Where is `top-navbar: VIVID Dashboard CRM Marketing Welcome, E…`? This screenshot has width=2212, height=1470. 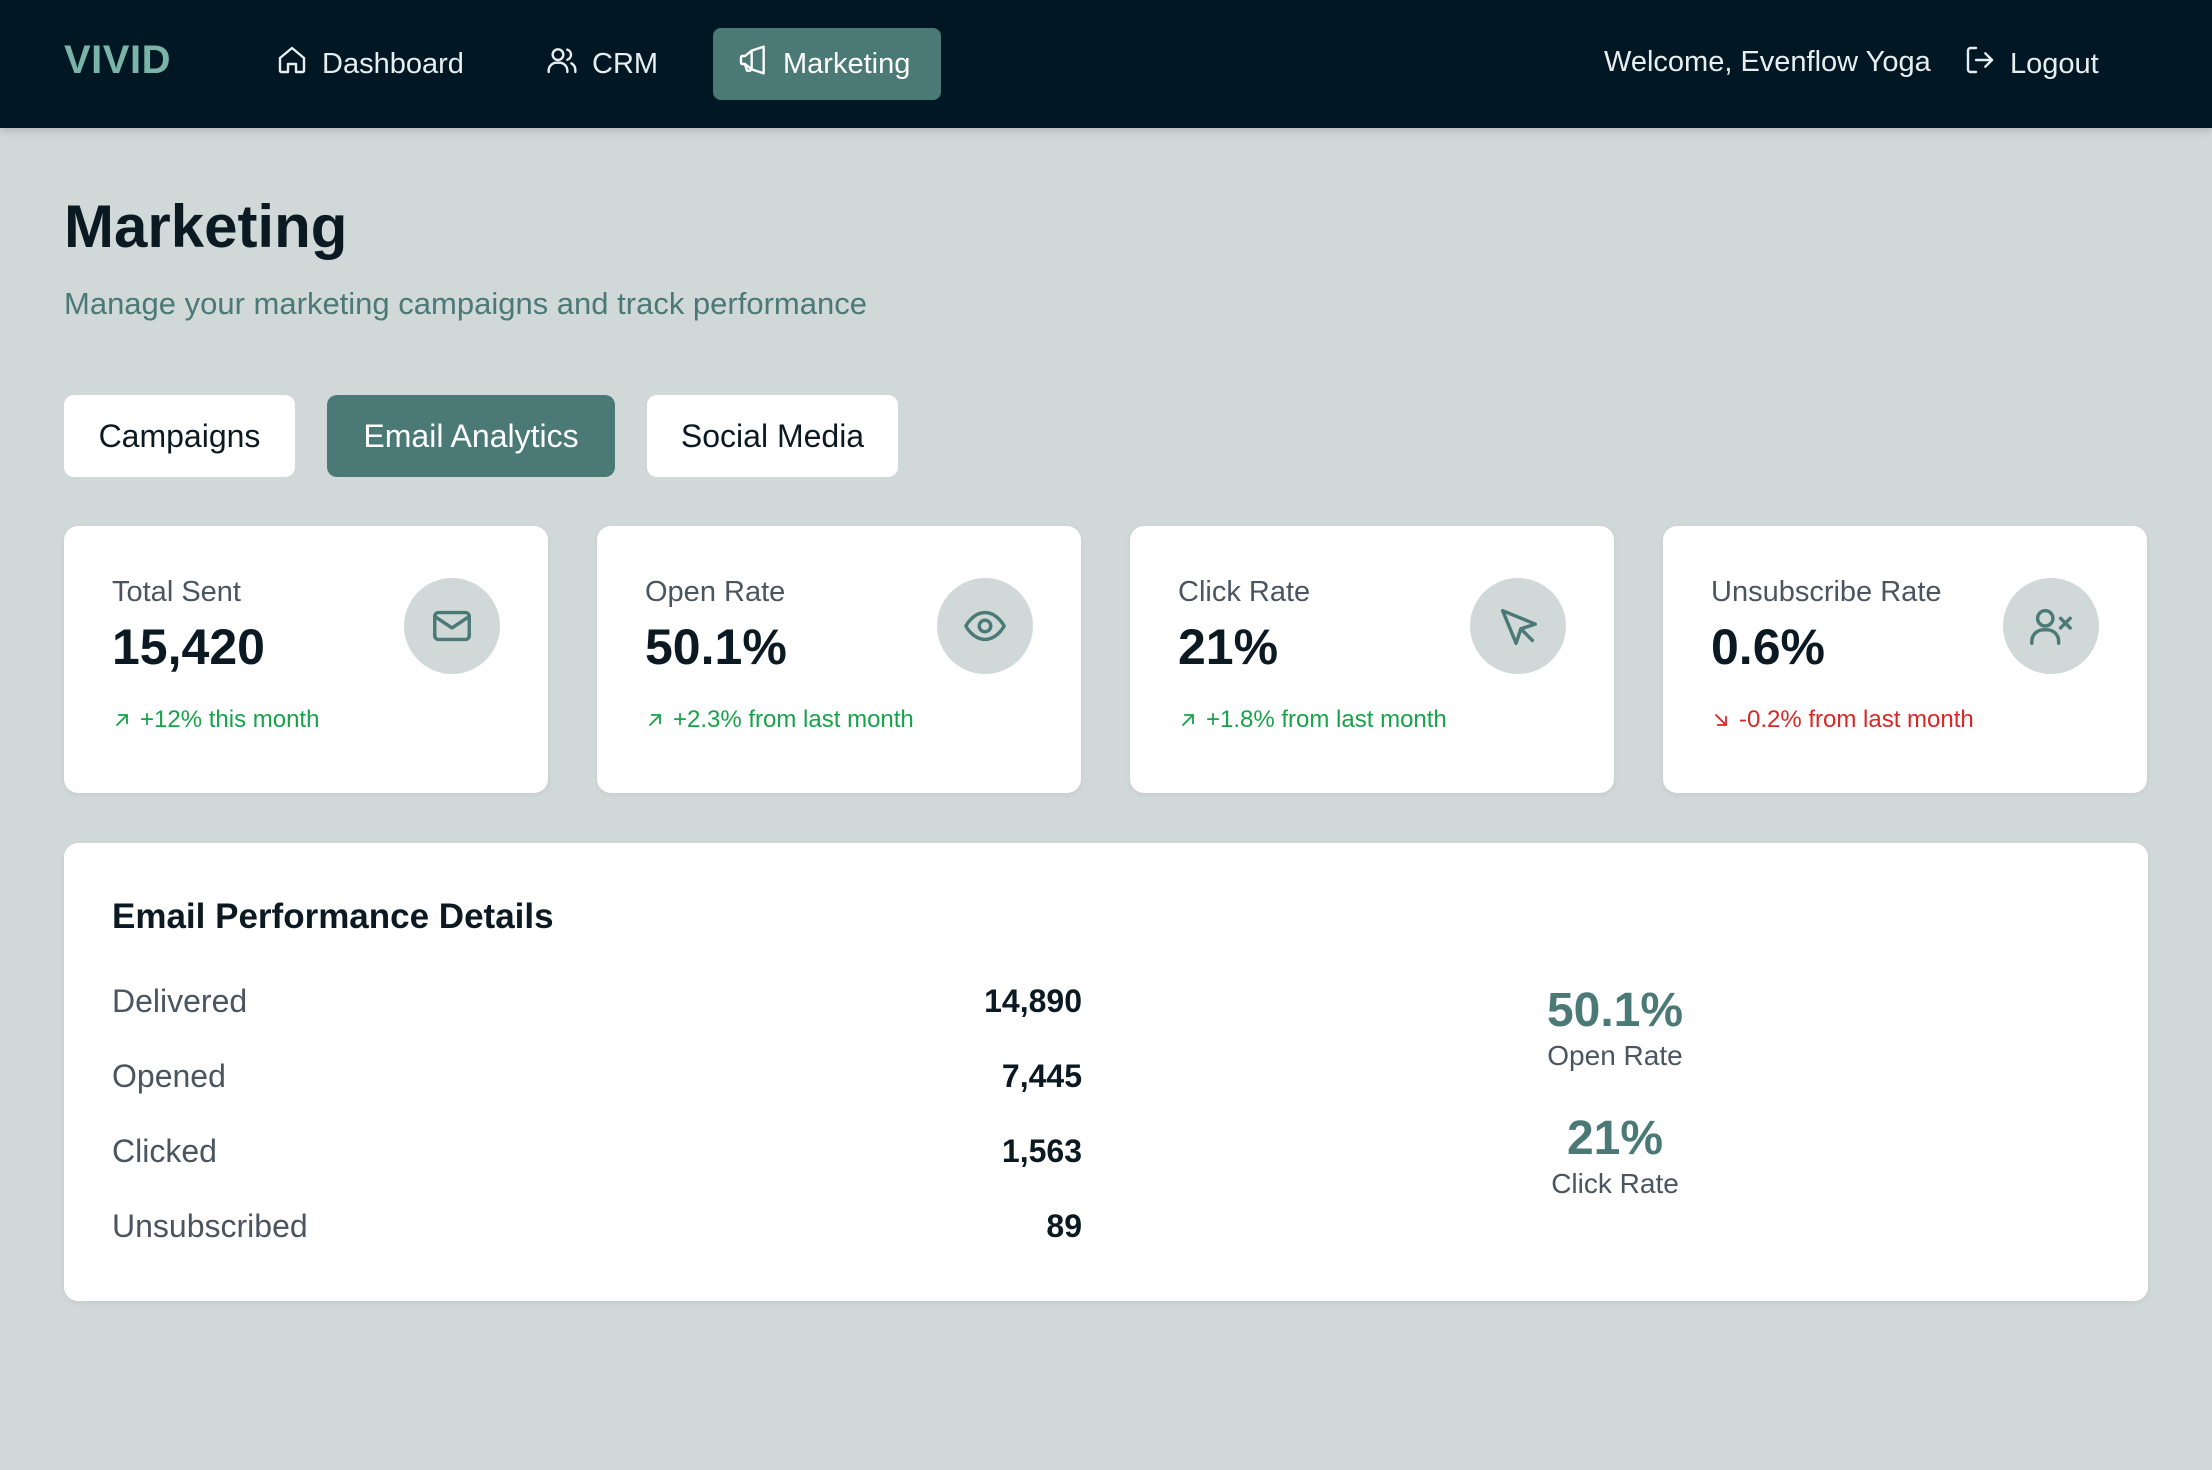
top-navbar: VIVID Dashboard CRM Marketing Welcome, E… is located at coordinates (1106, 64).